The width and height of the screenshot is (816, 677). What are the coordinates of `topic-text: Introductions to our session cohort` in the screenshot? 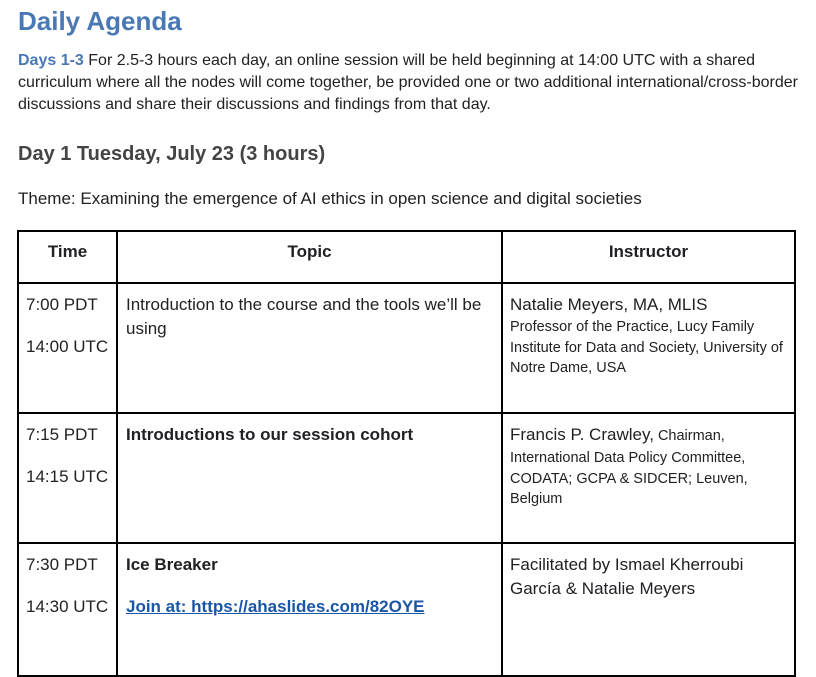 It's located at (270, 434).